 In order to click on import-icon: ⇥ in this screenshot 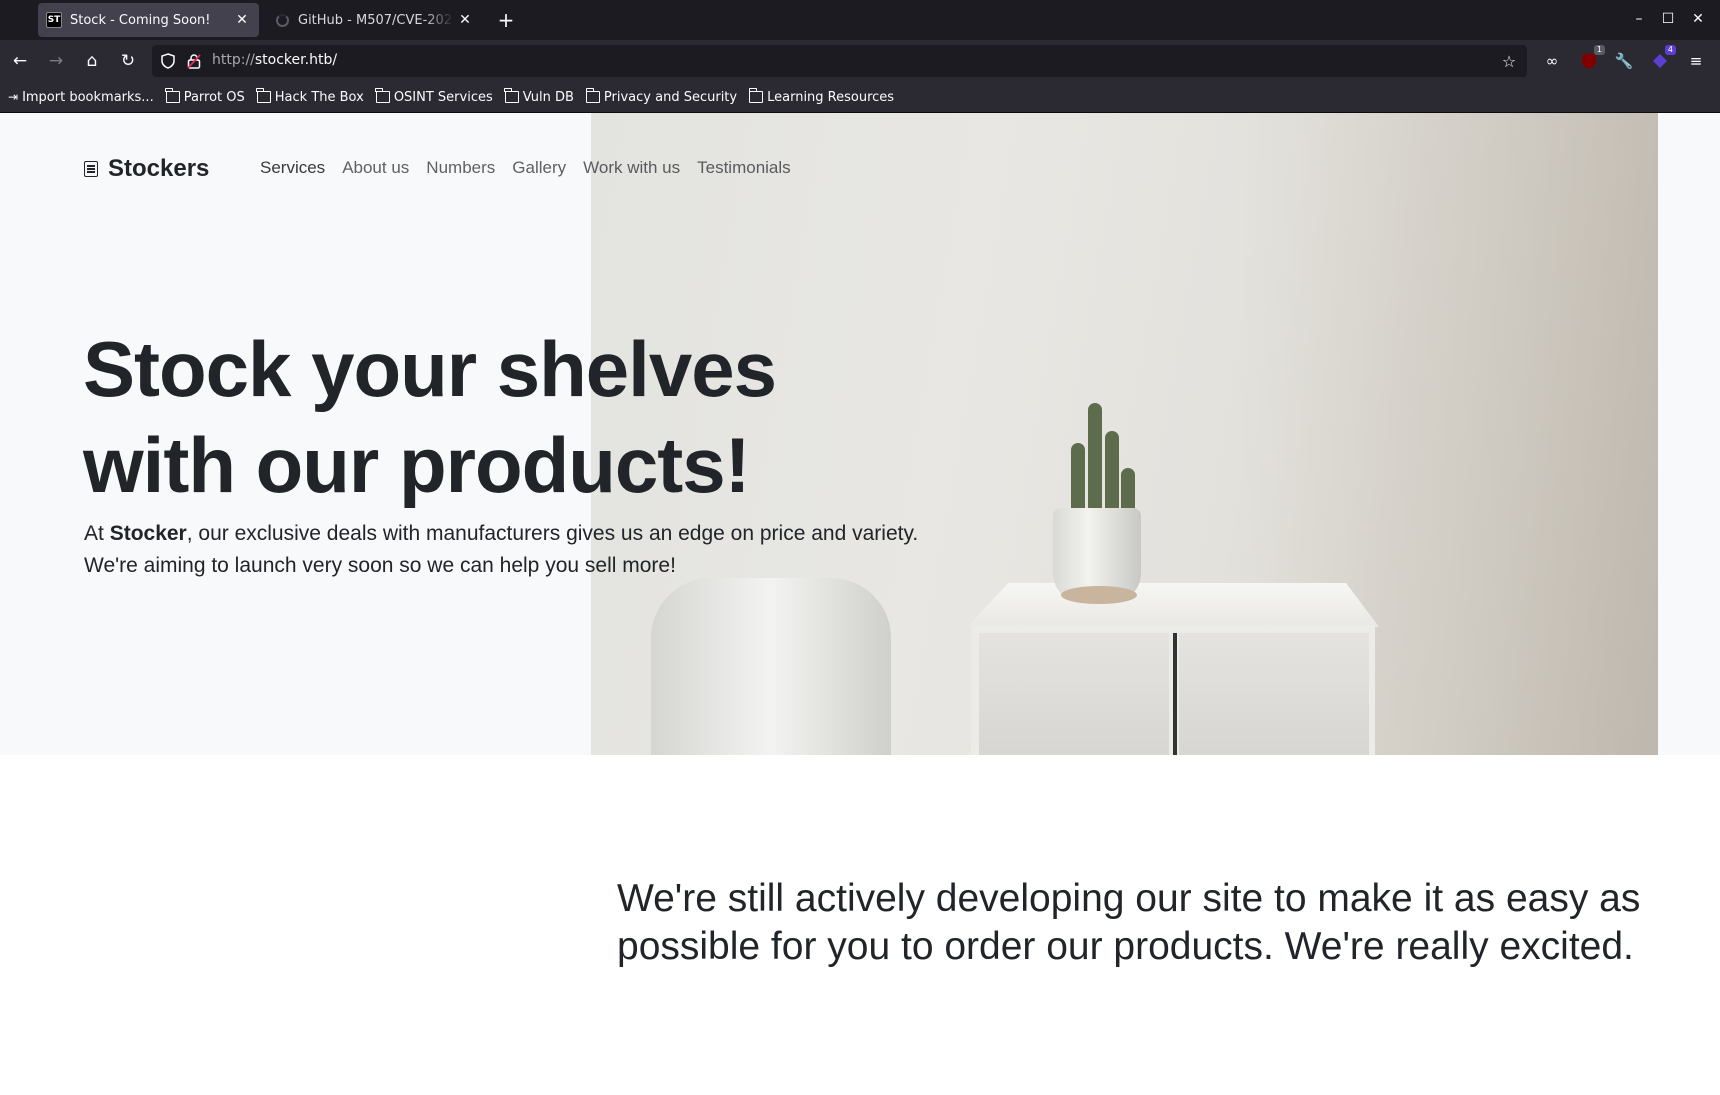, I will do `click(13, 97)`.